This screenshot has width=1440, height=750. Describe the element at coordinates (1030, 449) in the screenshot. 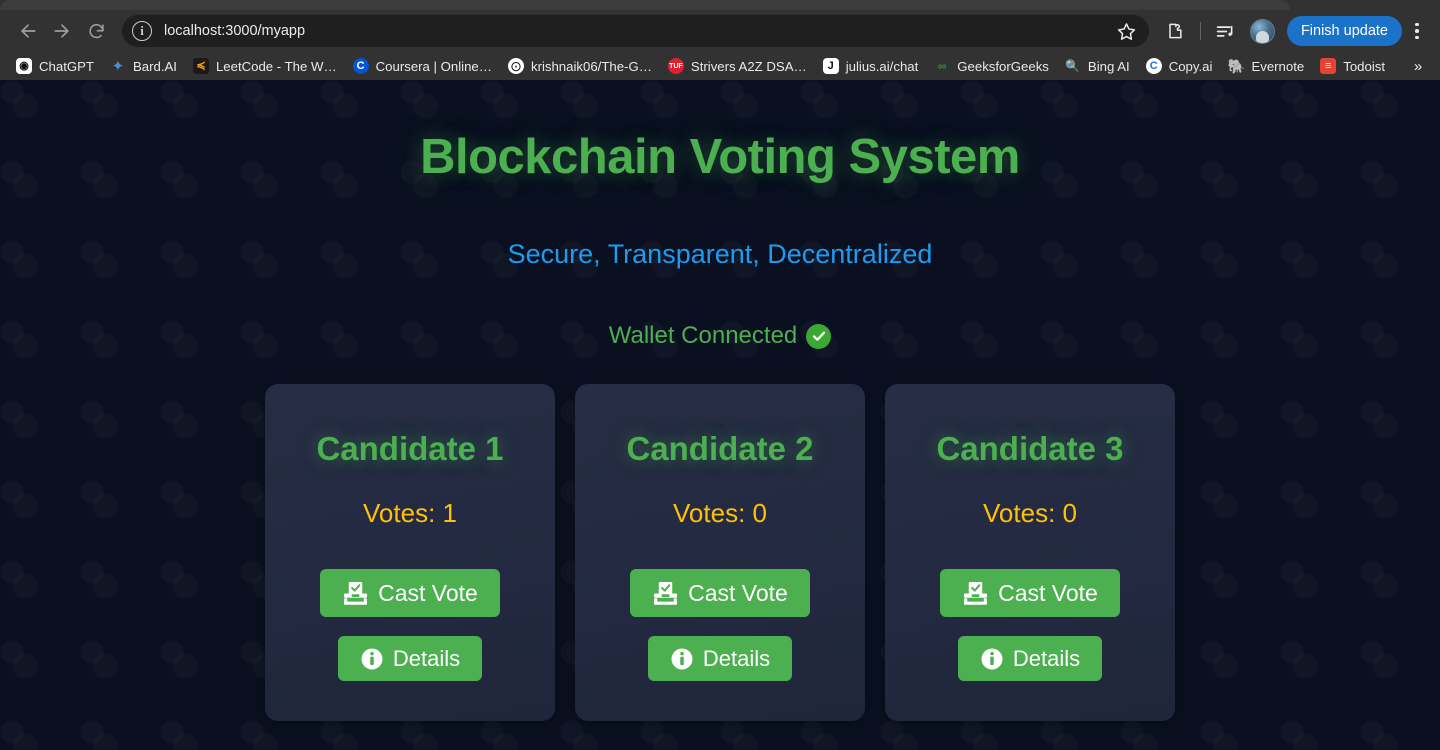

I see `candidate-name: Candidate 3` at that location.